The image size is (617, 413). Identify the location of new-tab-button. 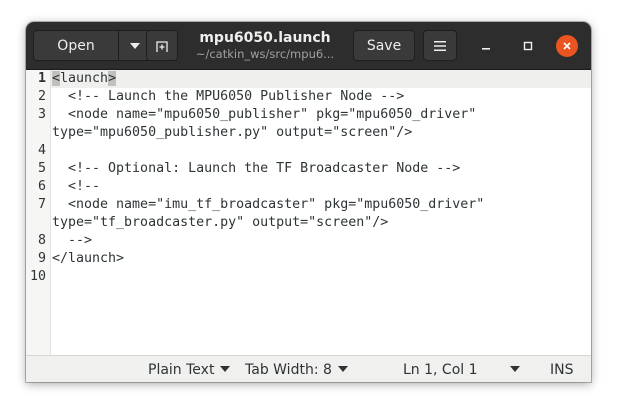
(162, 45).